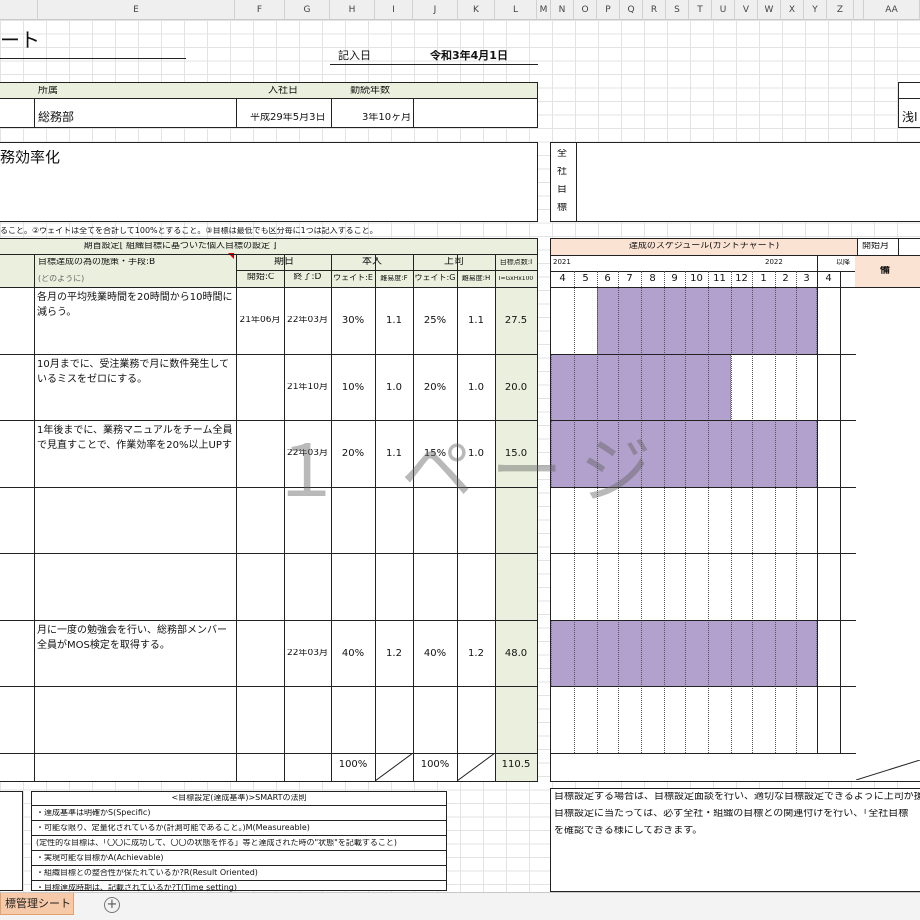 This screenshot has width=920, height=920. Describe the element at coordinates (260, 320) in the screenshot. I see `row1-start: 21年06月` at that location.